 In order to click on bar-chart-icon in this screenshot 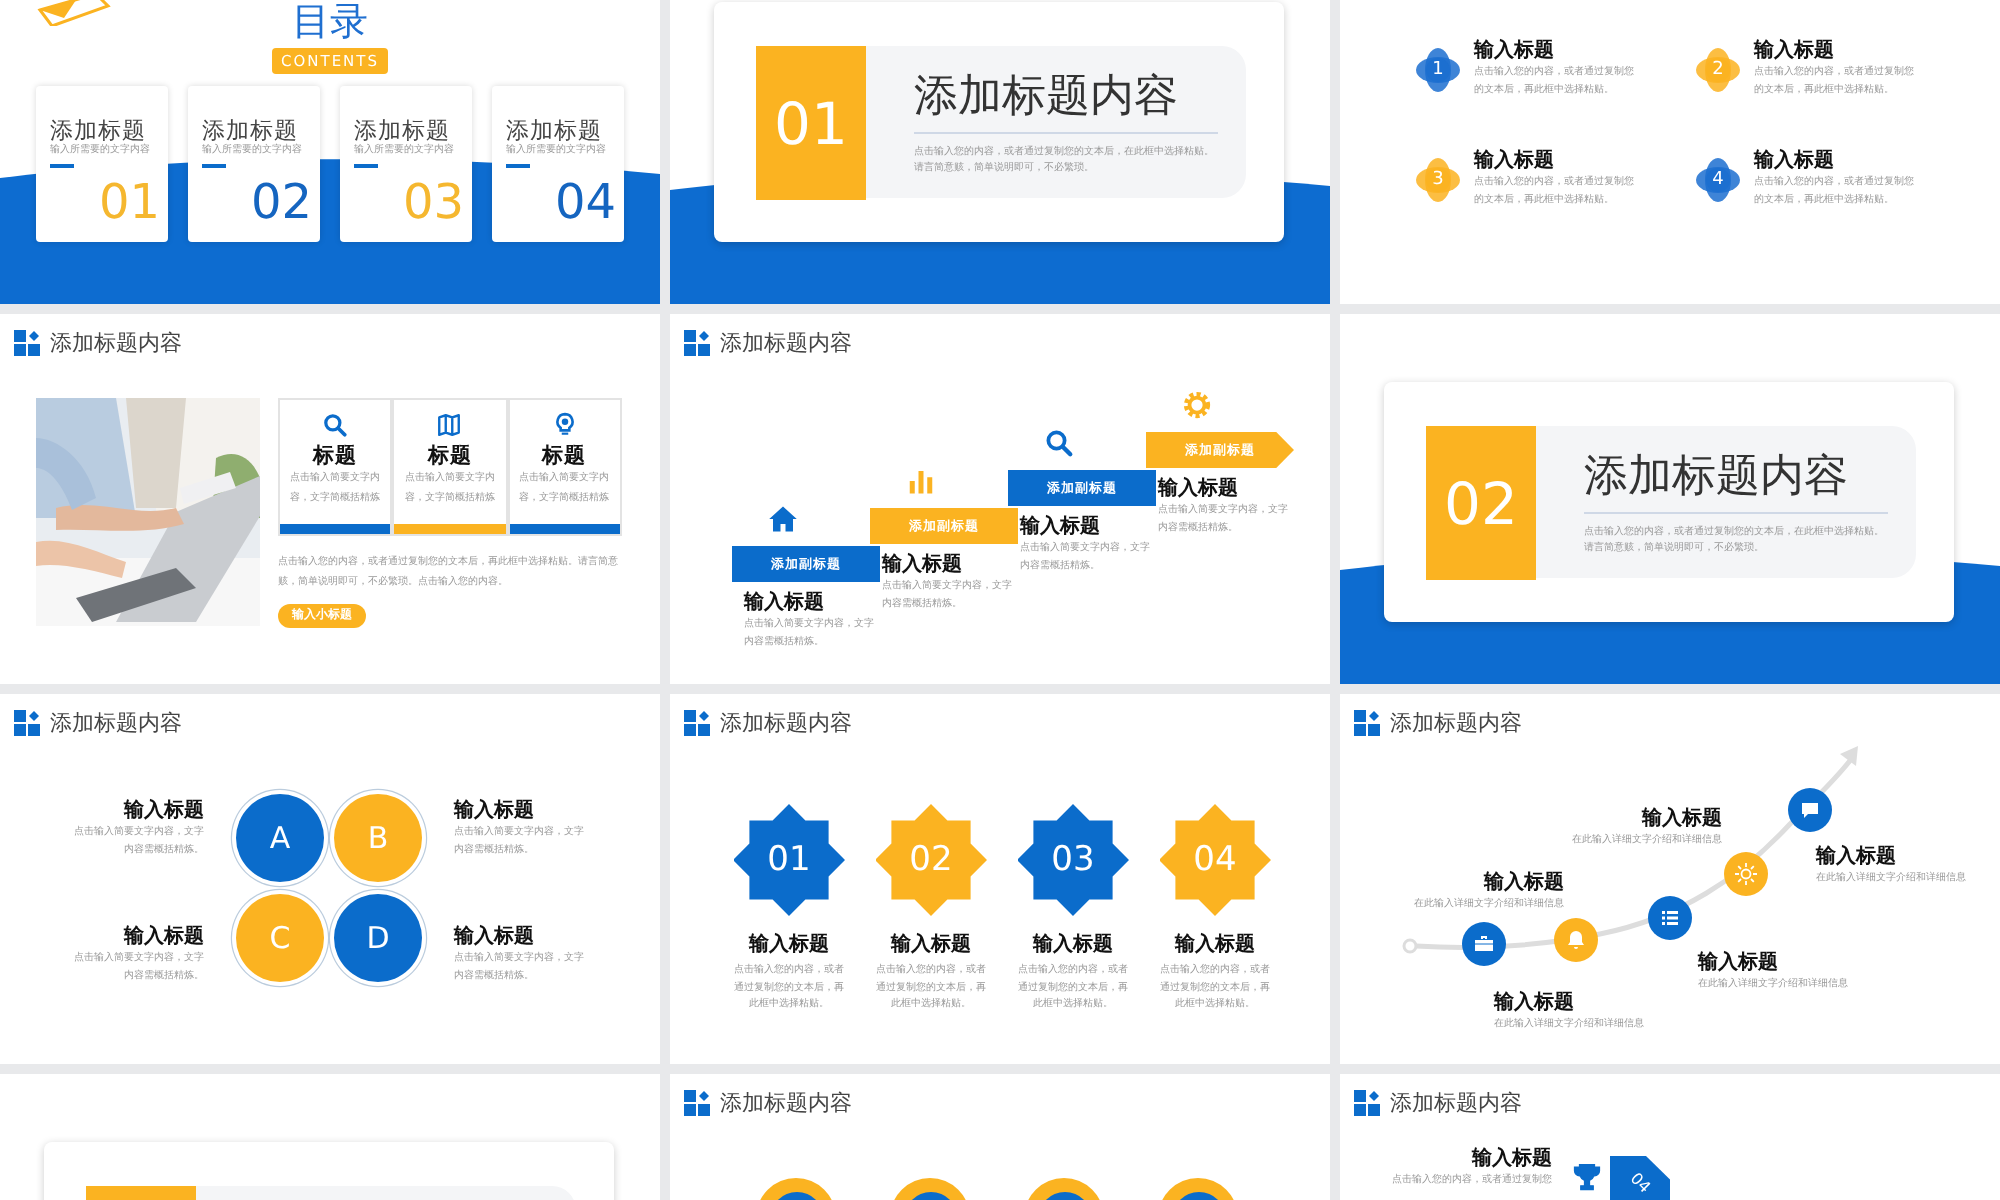, I will do `click(921, 481)`.